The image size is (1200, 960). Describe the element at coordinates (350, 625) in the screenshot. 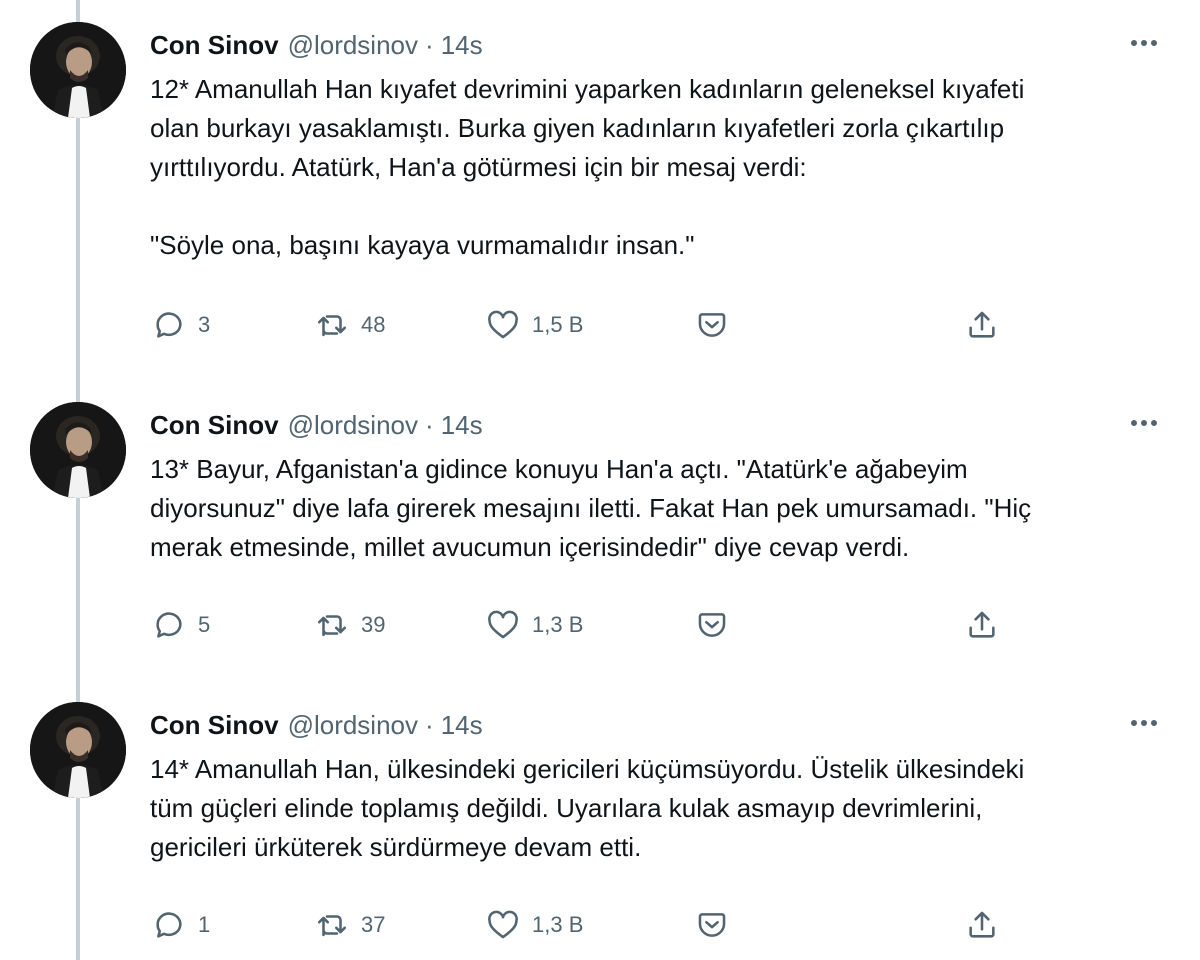

I see `retweet-button: 39` at that location.